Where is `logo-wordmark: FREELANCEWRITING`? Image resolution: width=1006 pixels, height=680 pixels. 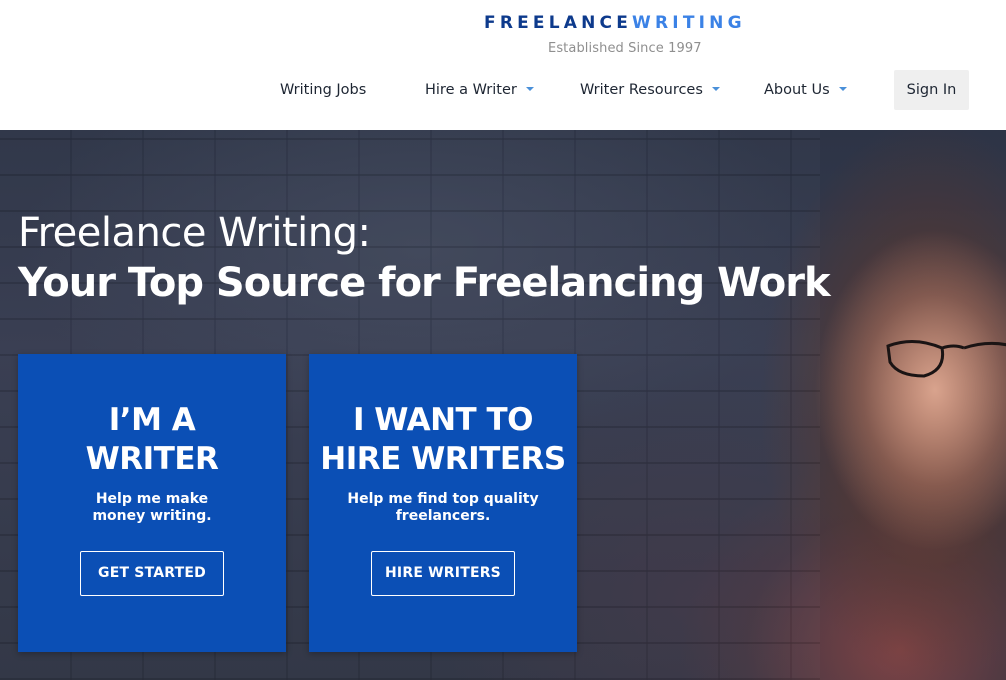 logo-wordmark: FREELANCEWRITING is located at coordinates (619, 23).